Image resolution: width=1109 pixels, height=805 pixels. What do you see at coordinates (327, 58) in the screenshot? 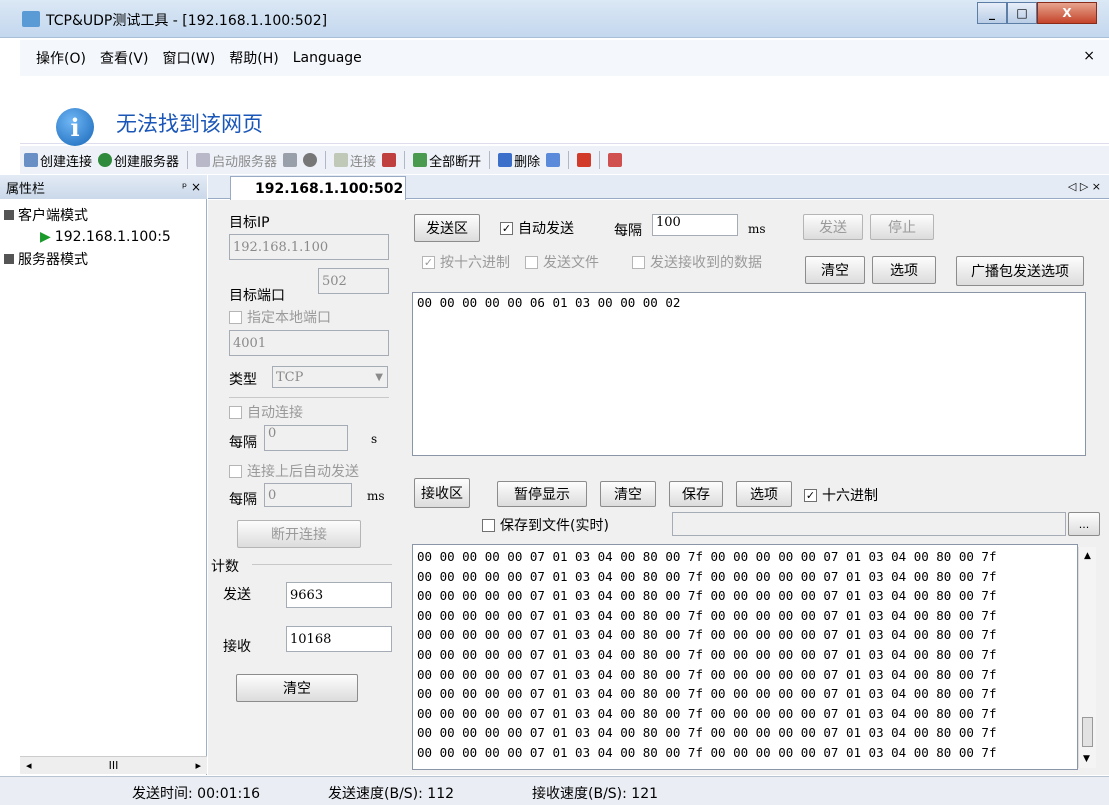
I see `menu-language: Language` at bounding box center [327, 58].